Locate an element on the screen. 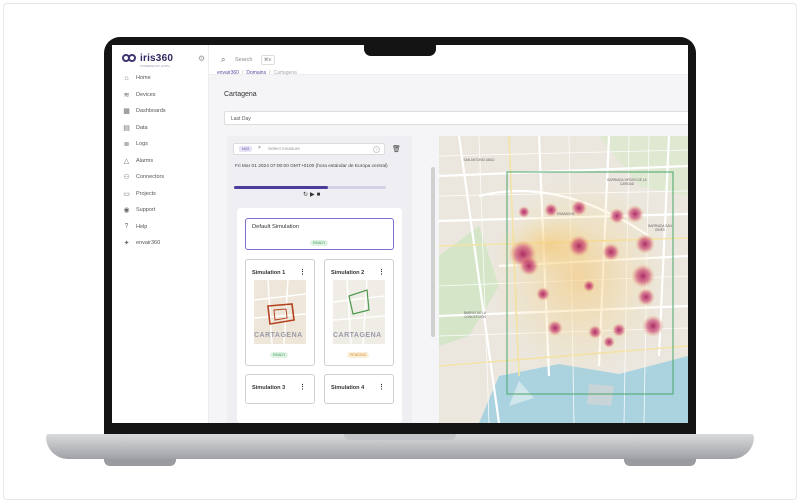  status-badge: PENDING is located at coordinates (358, 355).